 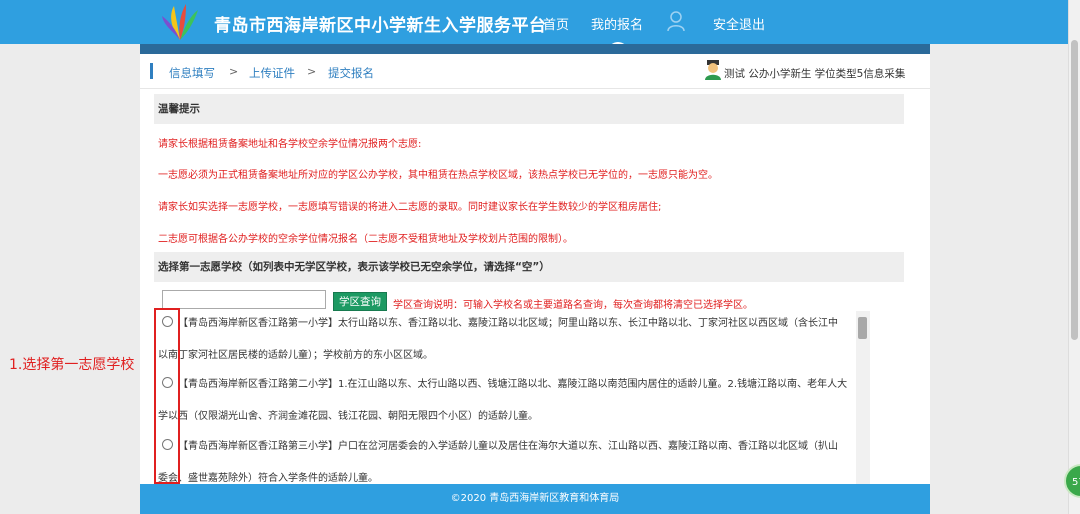 I want to click on annotation-label: 1.选择第一志愿学校, so click(x=72, y=365).